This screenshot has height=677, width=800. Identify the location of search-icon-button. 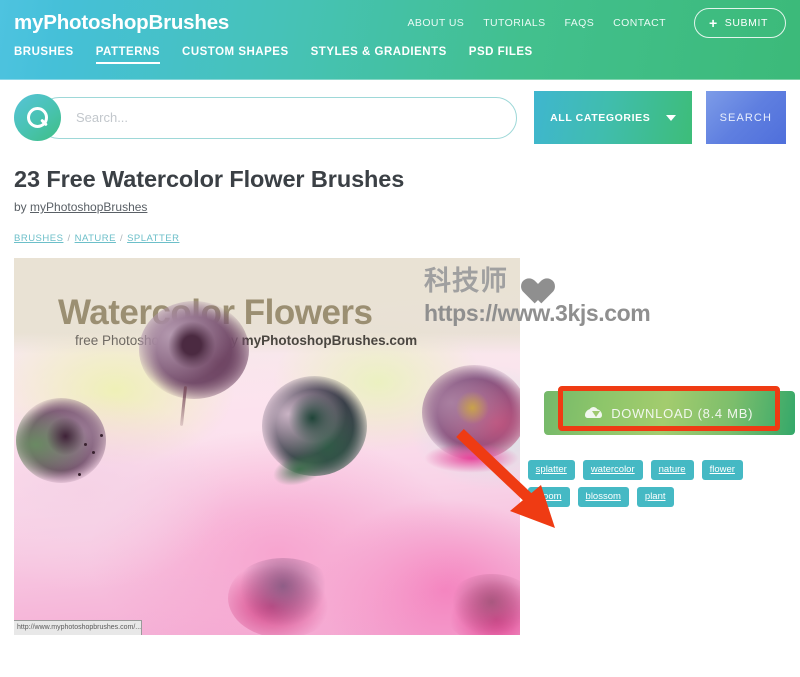
(37, 117).